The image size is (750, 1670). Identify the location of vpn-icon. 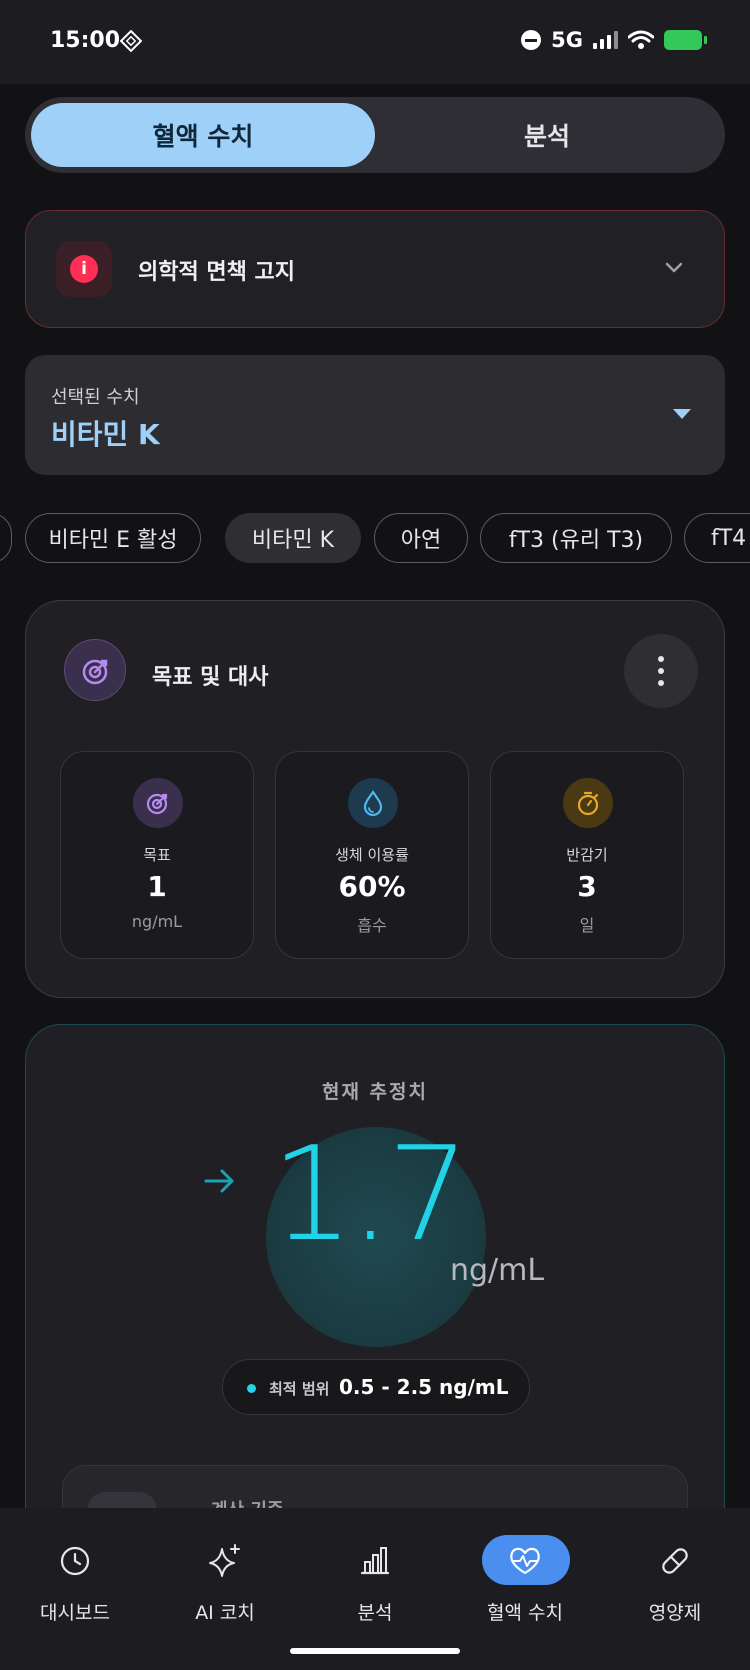
(131, 41).